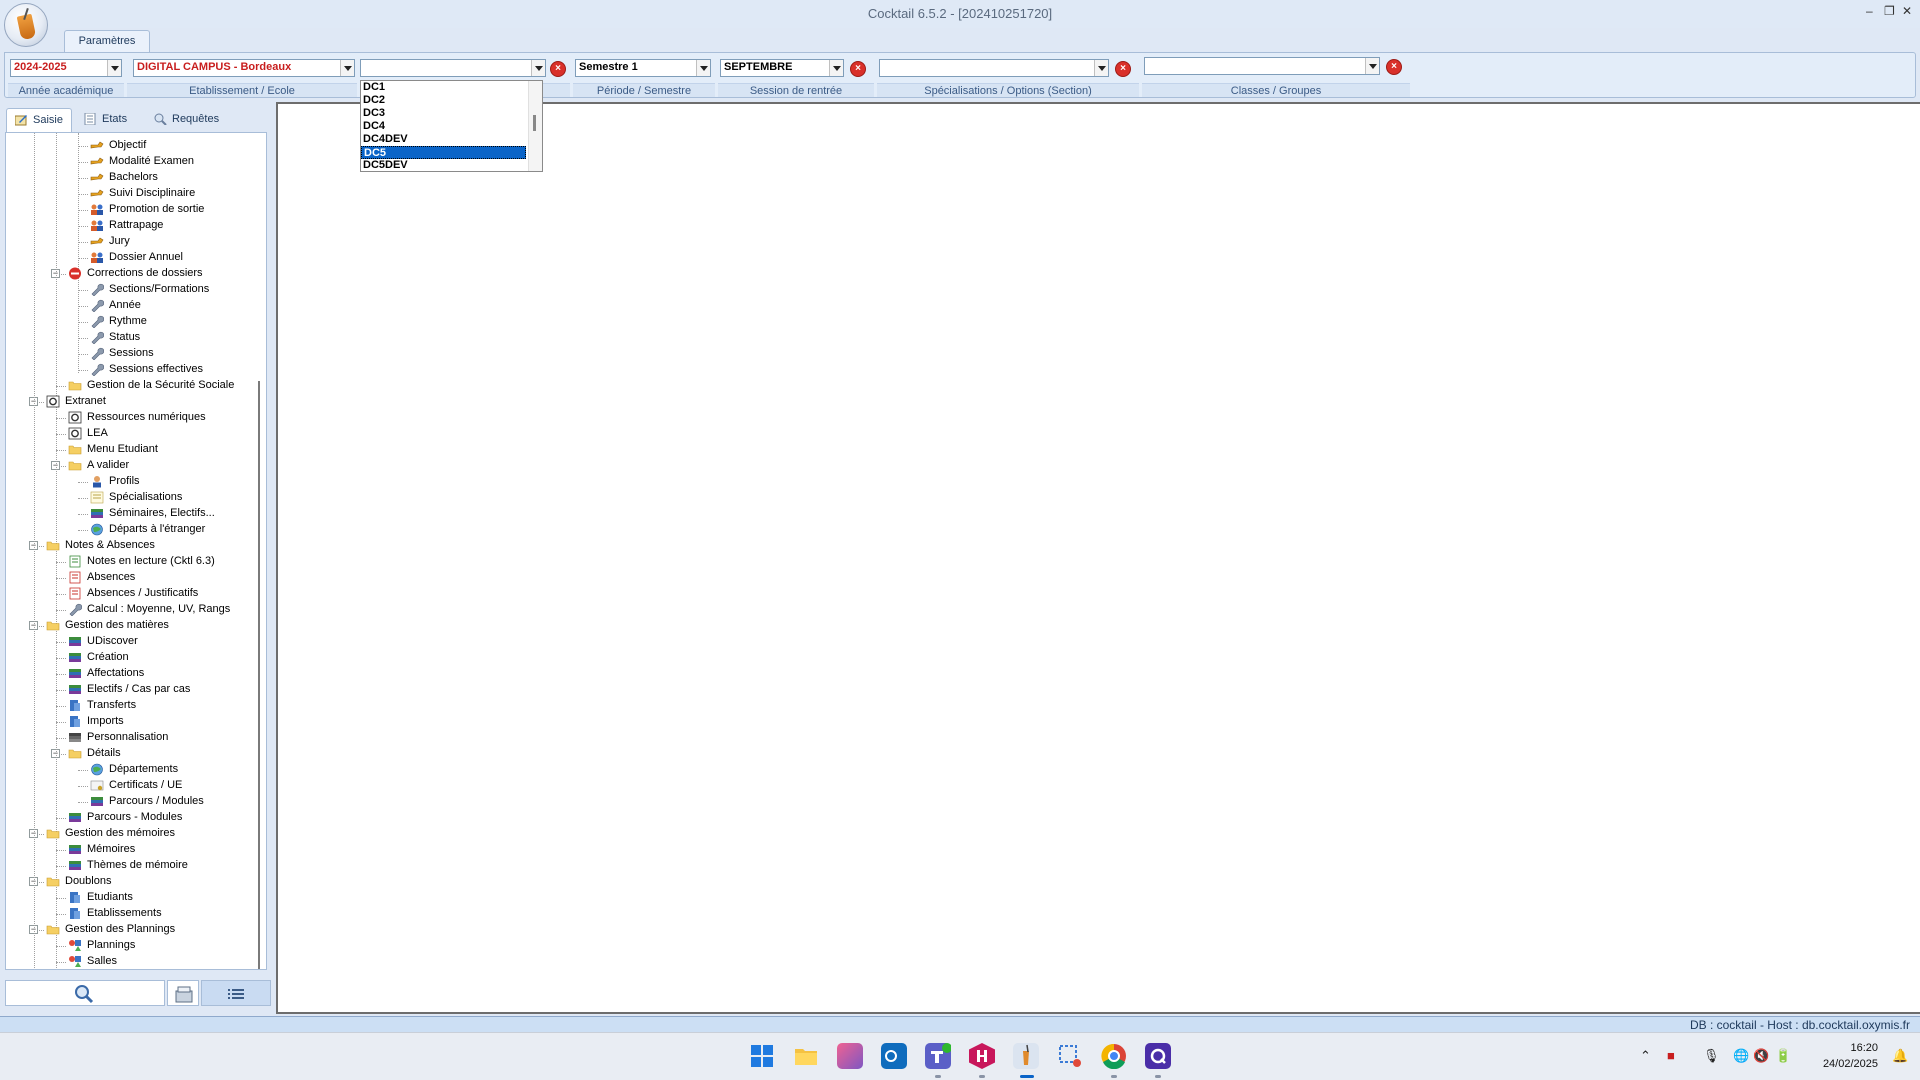 This screenshot has width=1920, height=1080. Describe the element at coordinates (643, 68) in the screenshot. I see `periode-select: Semestre 1` at that location.